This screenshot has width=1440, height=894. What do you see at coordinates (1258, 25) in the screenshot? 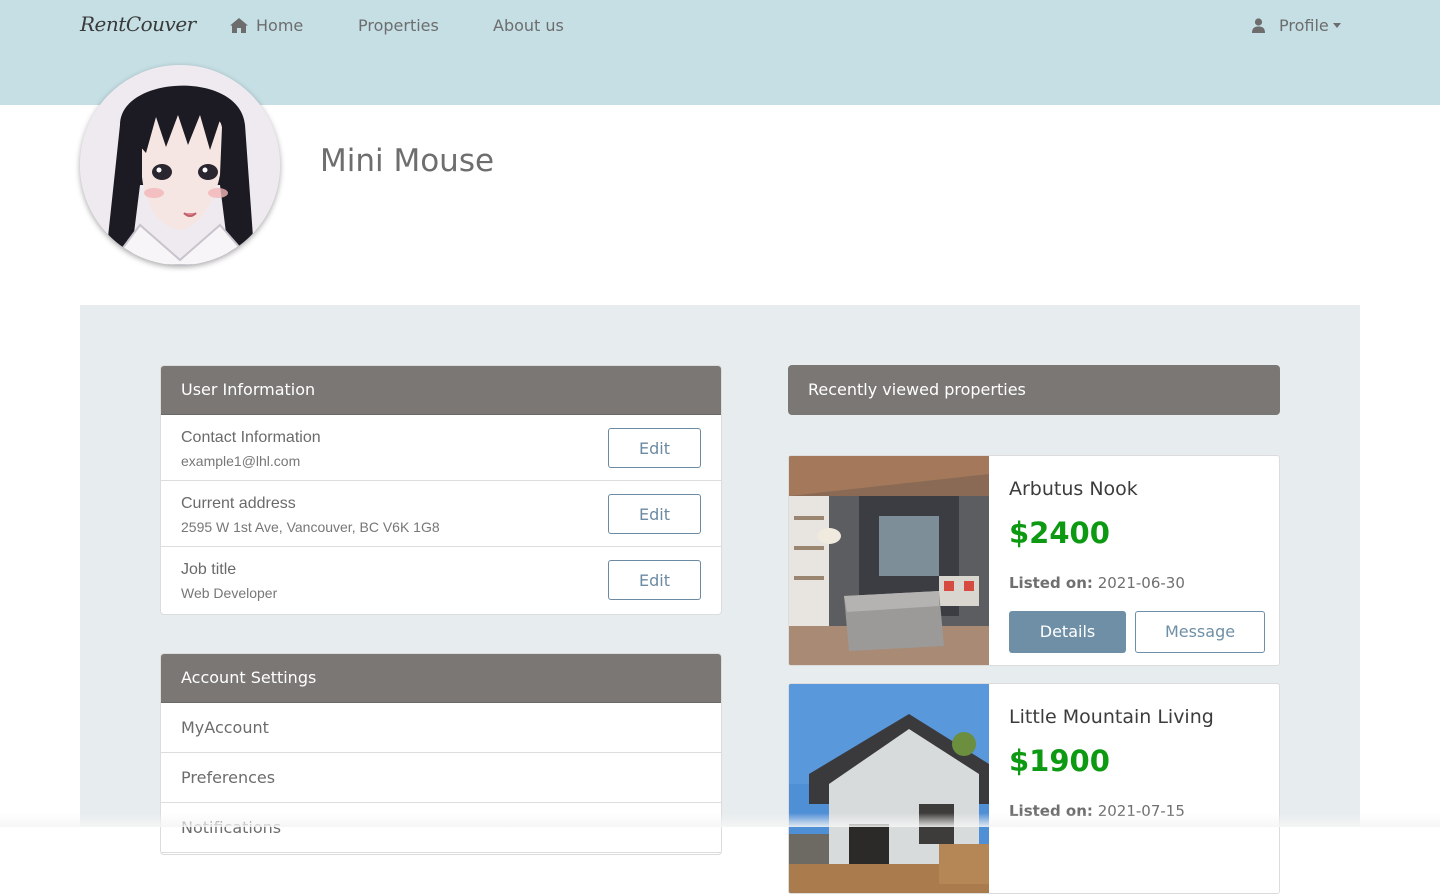
I see `user-icon` at bounding box center [1258, 25].